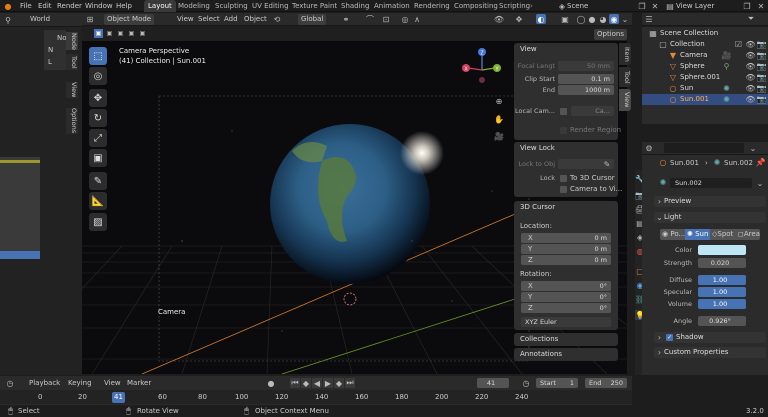 This screenshot has height=417, width=768. Describe the element at coordinates (45, 6) in the screenshot. I see `menu-edit: Edit` at that location.